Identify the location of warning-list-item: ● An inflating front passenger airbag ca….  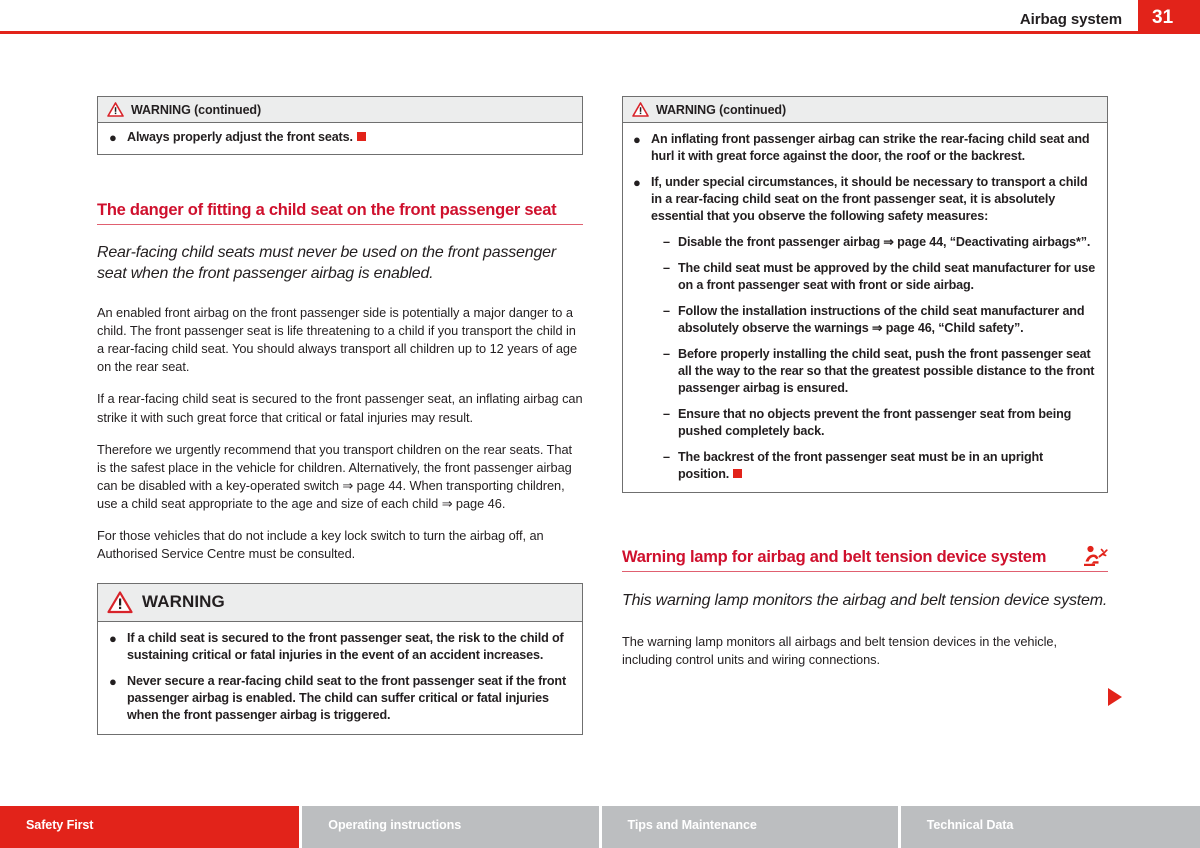
(865, 148).